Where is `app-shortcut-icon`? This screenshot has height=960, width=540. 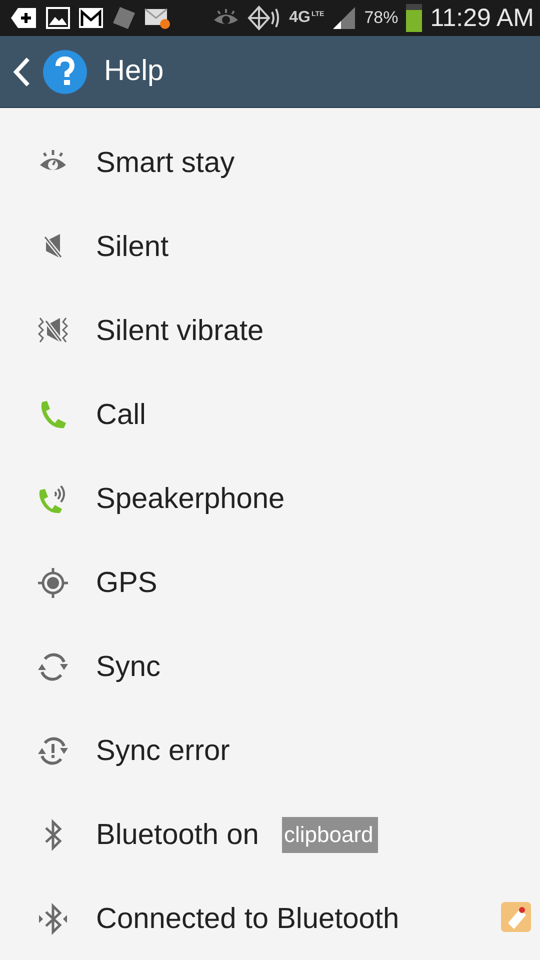
app-shortcut-icon is located at coordinates (516, 917).